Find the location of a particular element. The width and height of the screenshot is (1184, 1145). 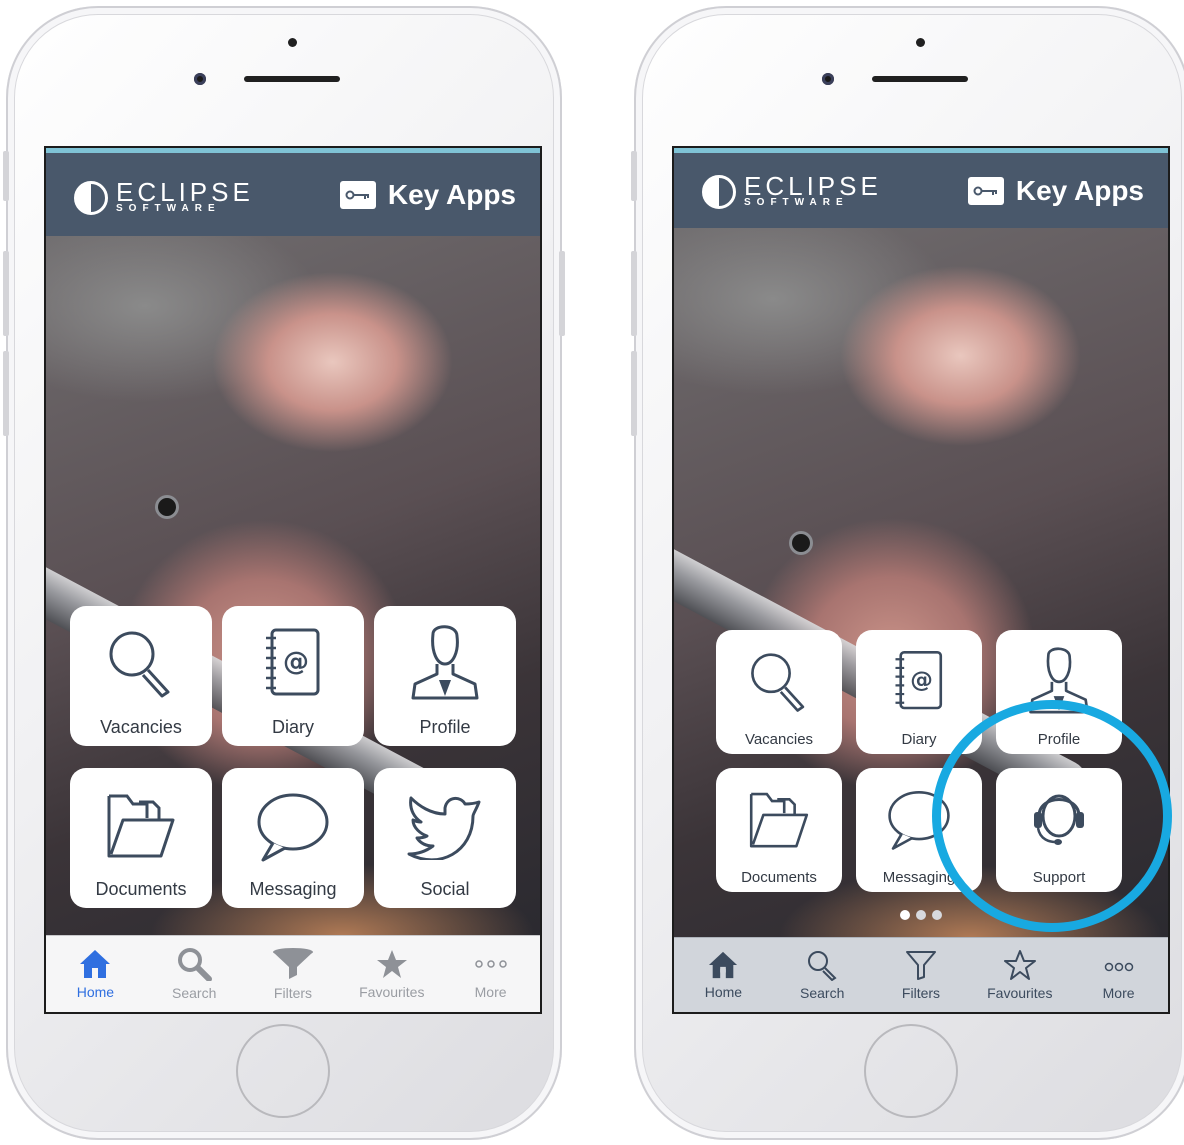

person-icon is located at coordinates (445, 662).